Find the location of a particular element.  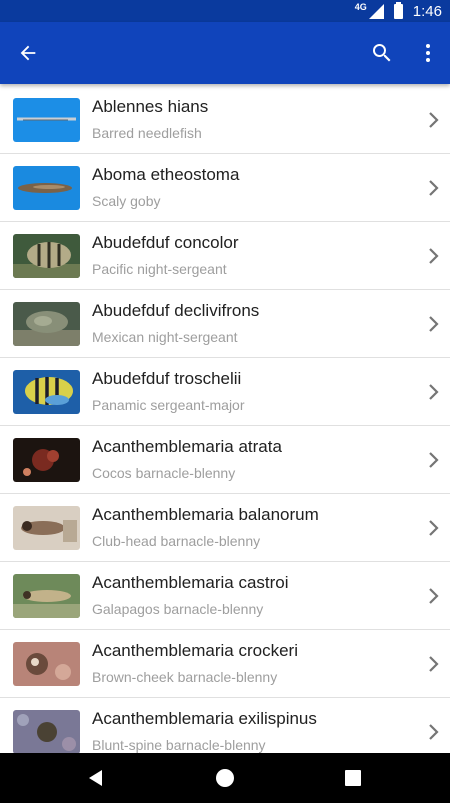

search-icon is located at coordinates (382, 53).